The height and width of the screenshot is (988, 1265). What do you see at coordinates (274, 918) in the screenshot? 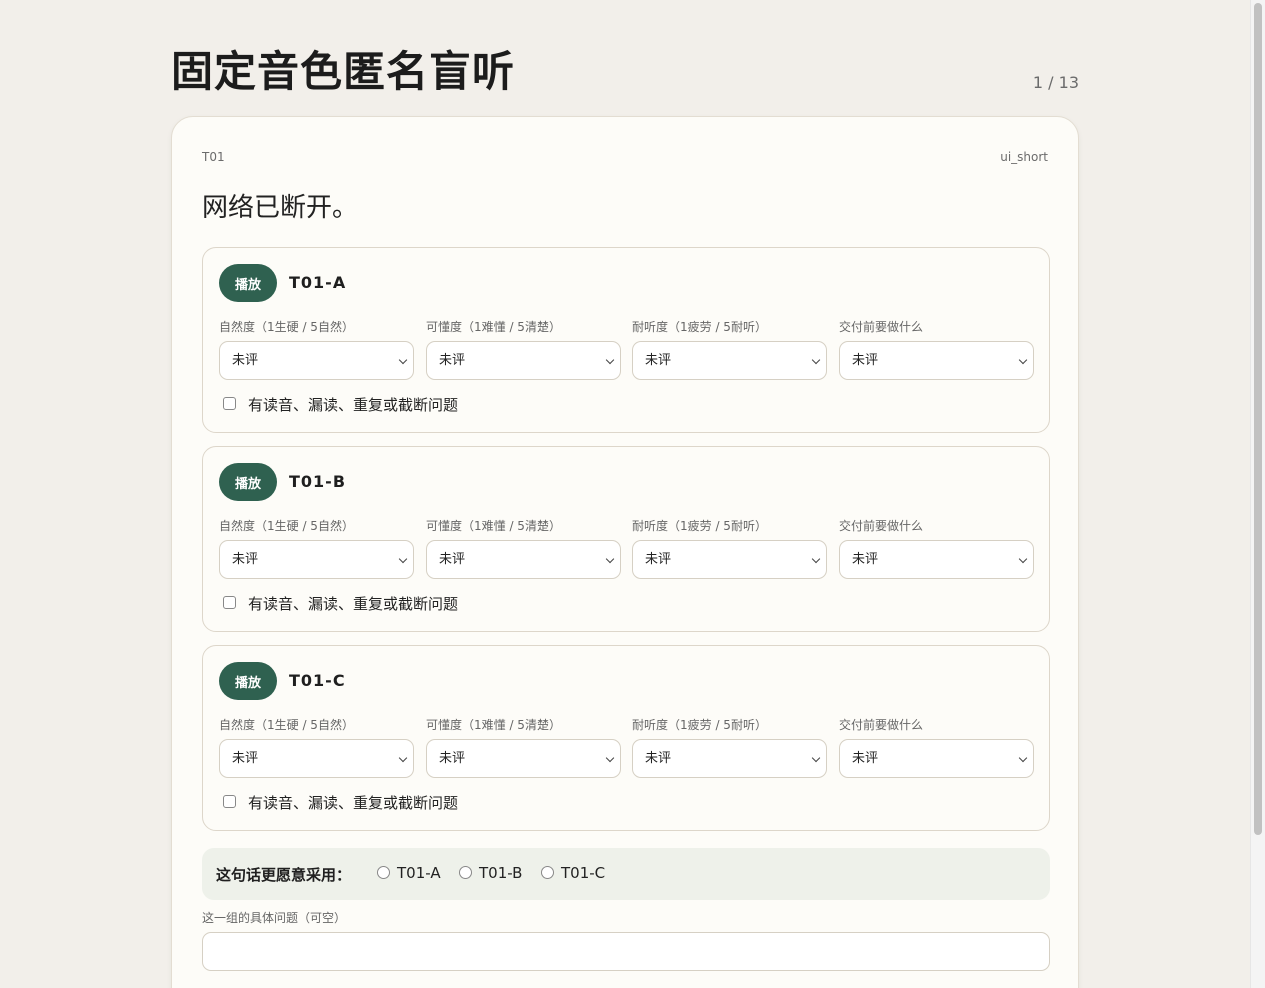
I see `notes-label: 这一组的具体问题（可空）` at bounding box center [274, 918].